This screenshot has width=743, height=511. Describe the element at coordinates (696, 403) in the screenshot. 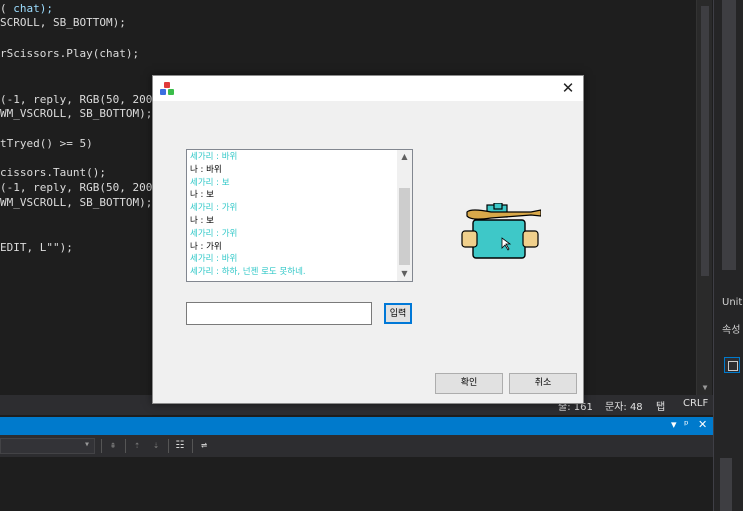

I see `status-eol: CRLF` at that location.